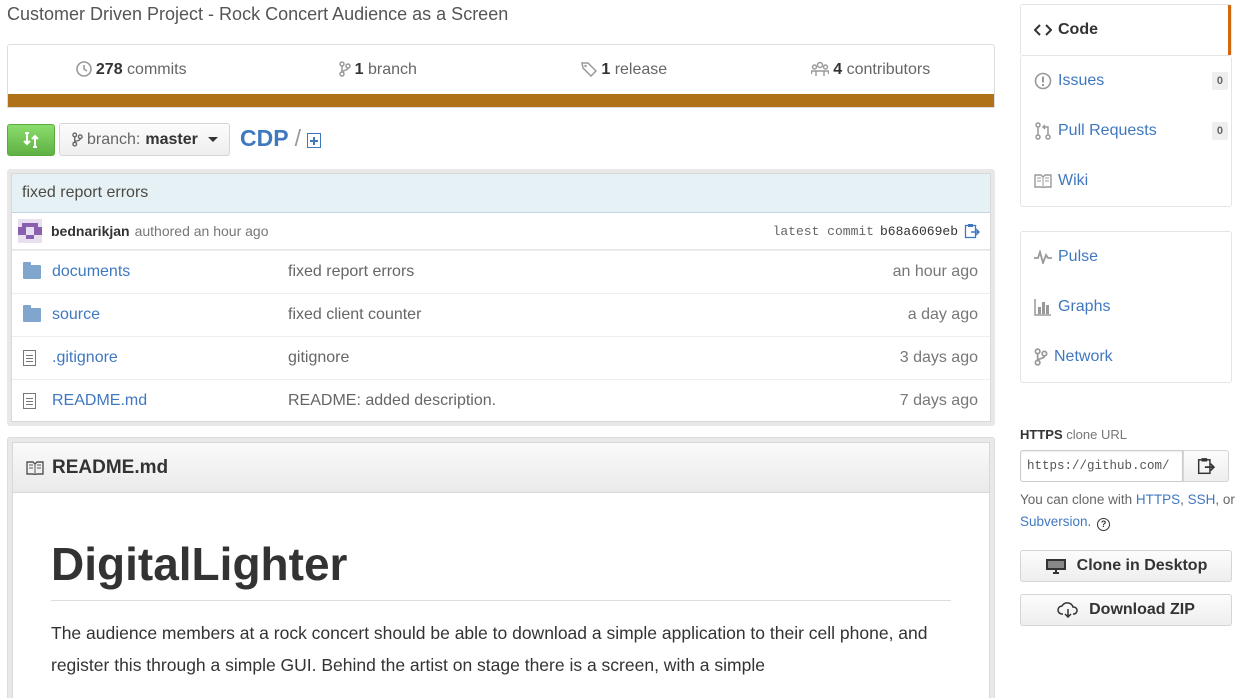 This screenshot has width=1253, height=698. I want to click on commit-time: authored an hour ago, so click(201, 231).